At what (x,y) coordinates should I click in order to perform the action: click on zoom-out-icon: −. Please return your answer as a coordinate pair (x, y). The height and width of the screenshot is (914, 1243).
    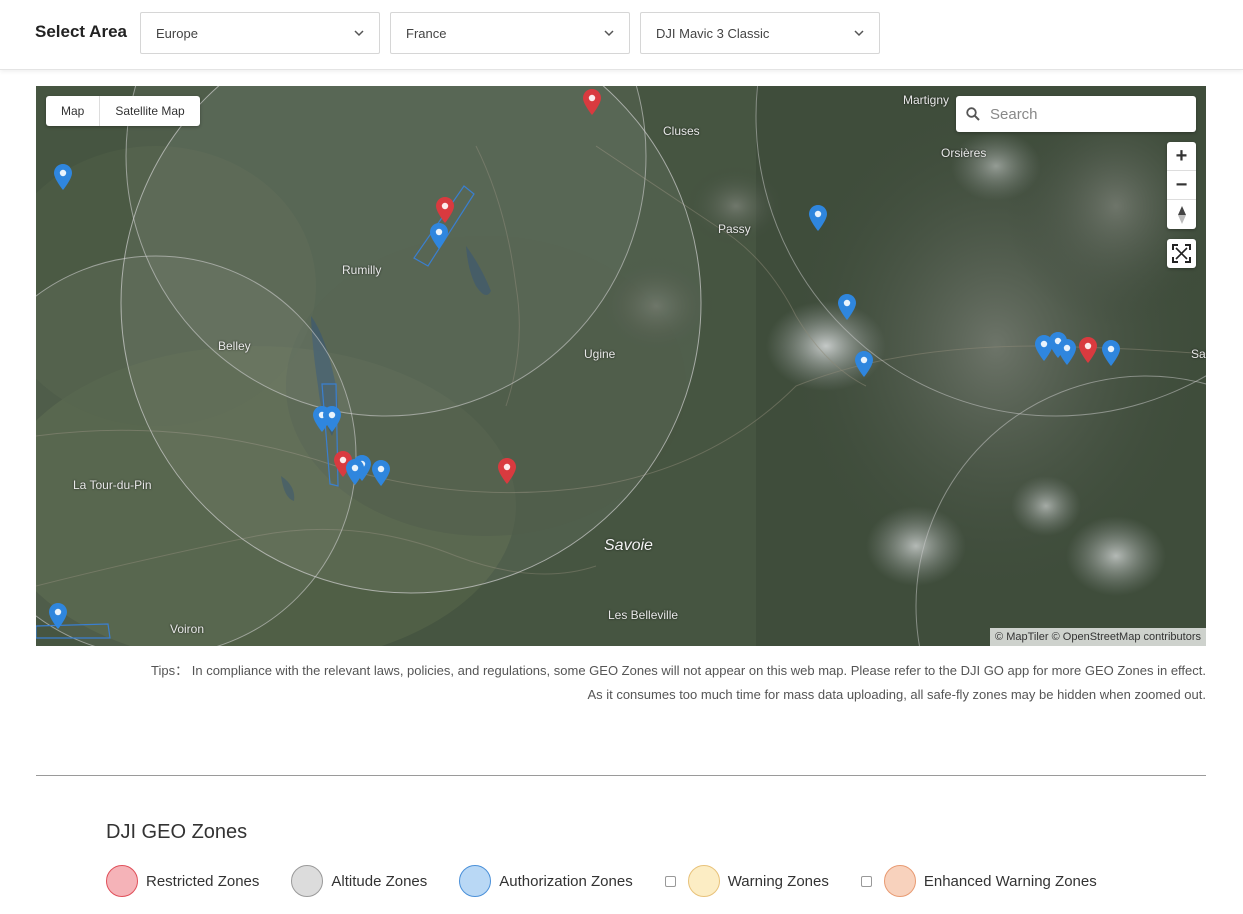
    Looking at the image, I should click on (1181, 184).